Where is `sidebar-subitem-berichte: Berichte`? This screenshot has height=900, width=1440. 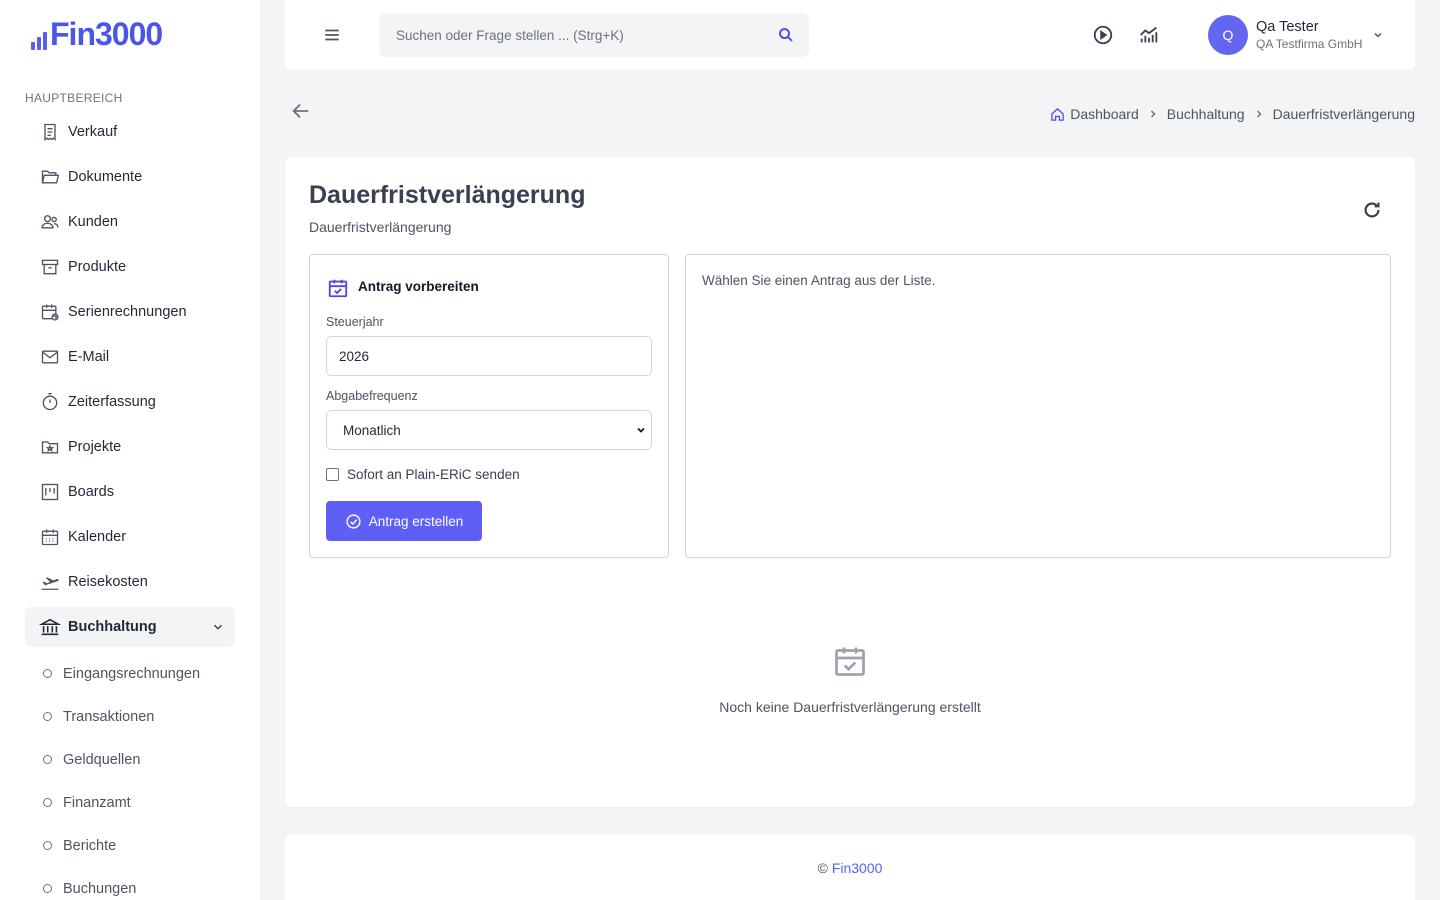 sidebar-subitem-berichte: Berichte is located at coordinates (130, 845).